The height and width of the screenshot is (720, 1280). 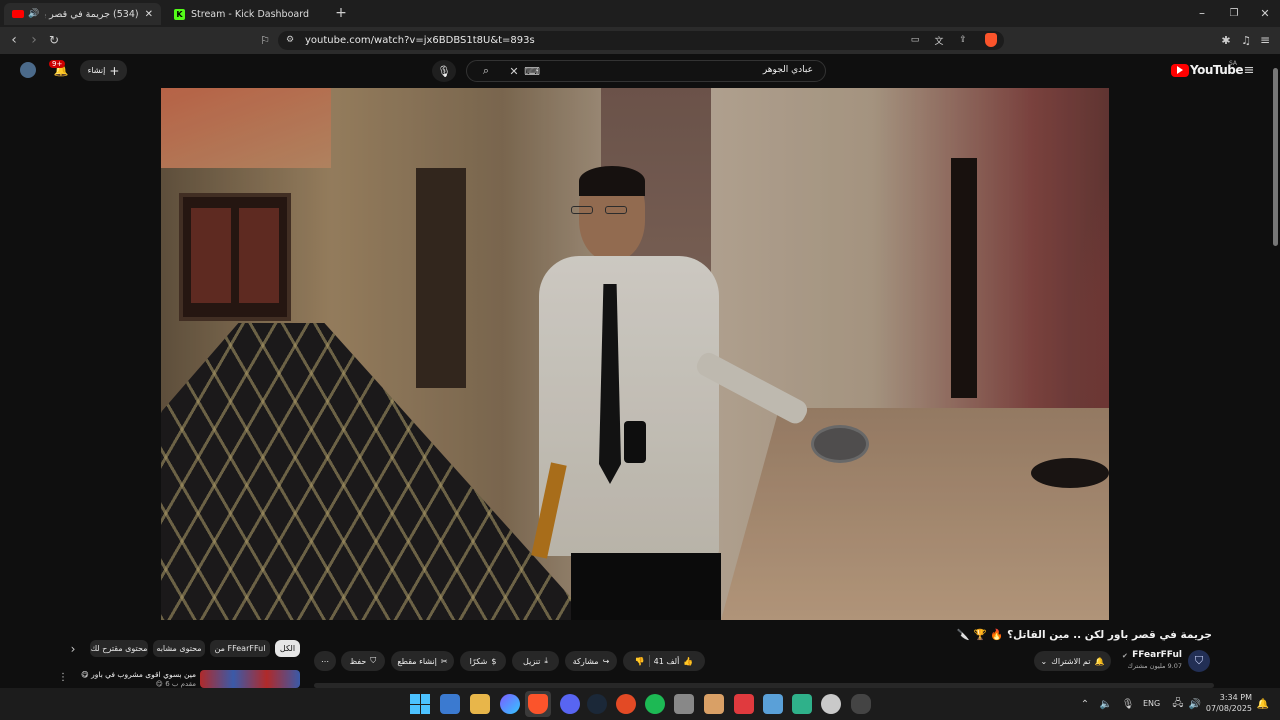 I want to click on clear-search-icon: ✕, so click(x=514, y=71).